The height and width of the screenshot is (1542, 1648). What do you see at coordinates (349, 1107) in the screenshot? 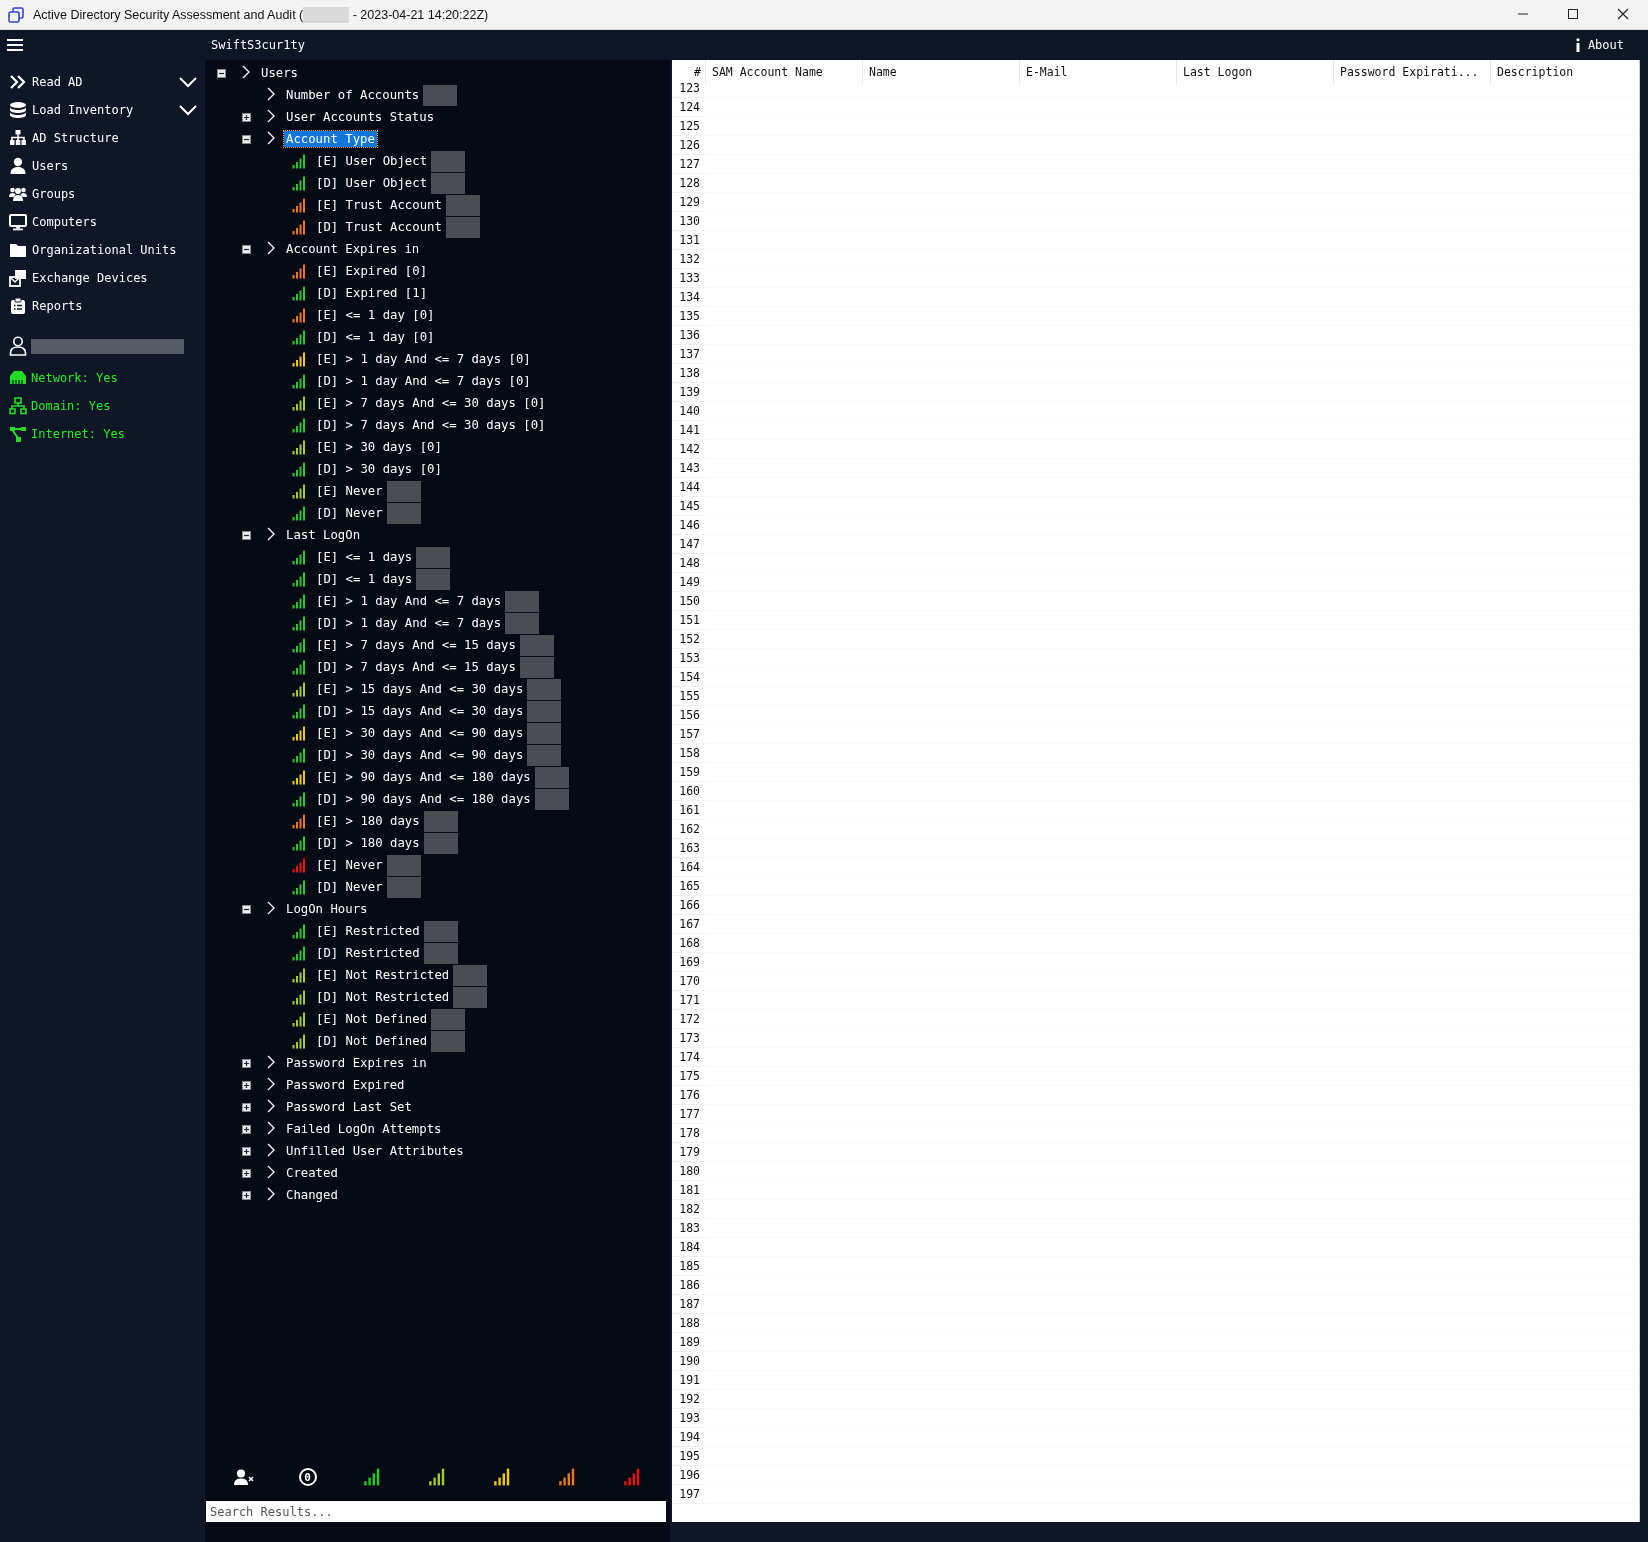
I see `tree-item: Password Last Set` at bounding box center [349, 1107].